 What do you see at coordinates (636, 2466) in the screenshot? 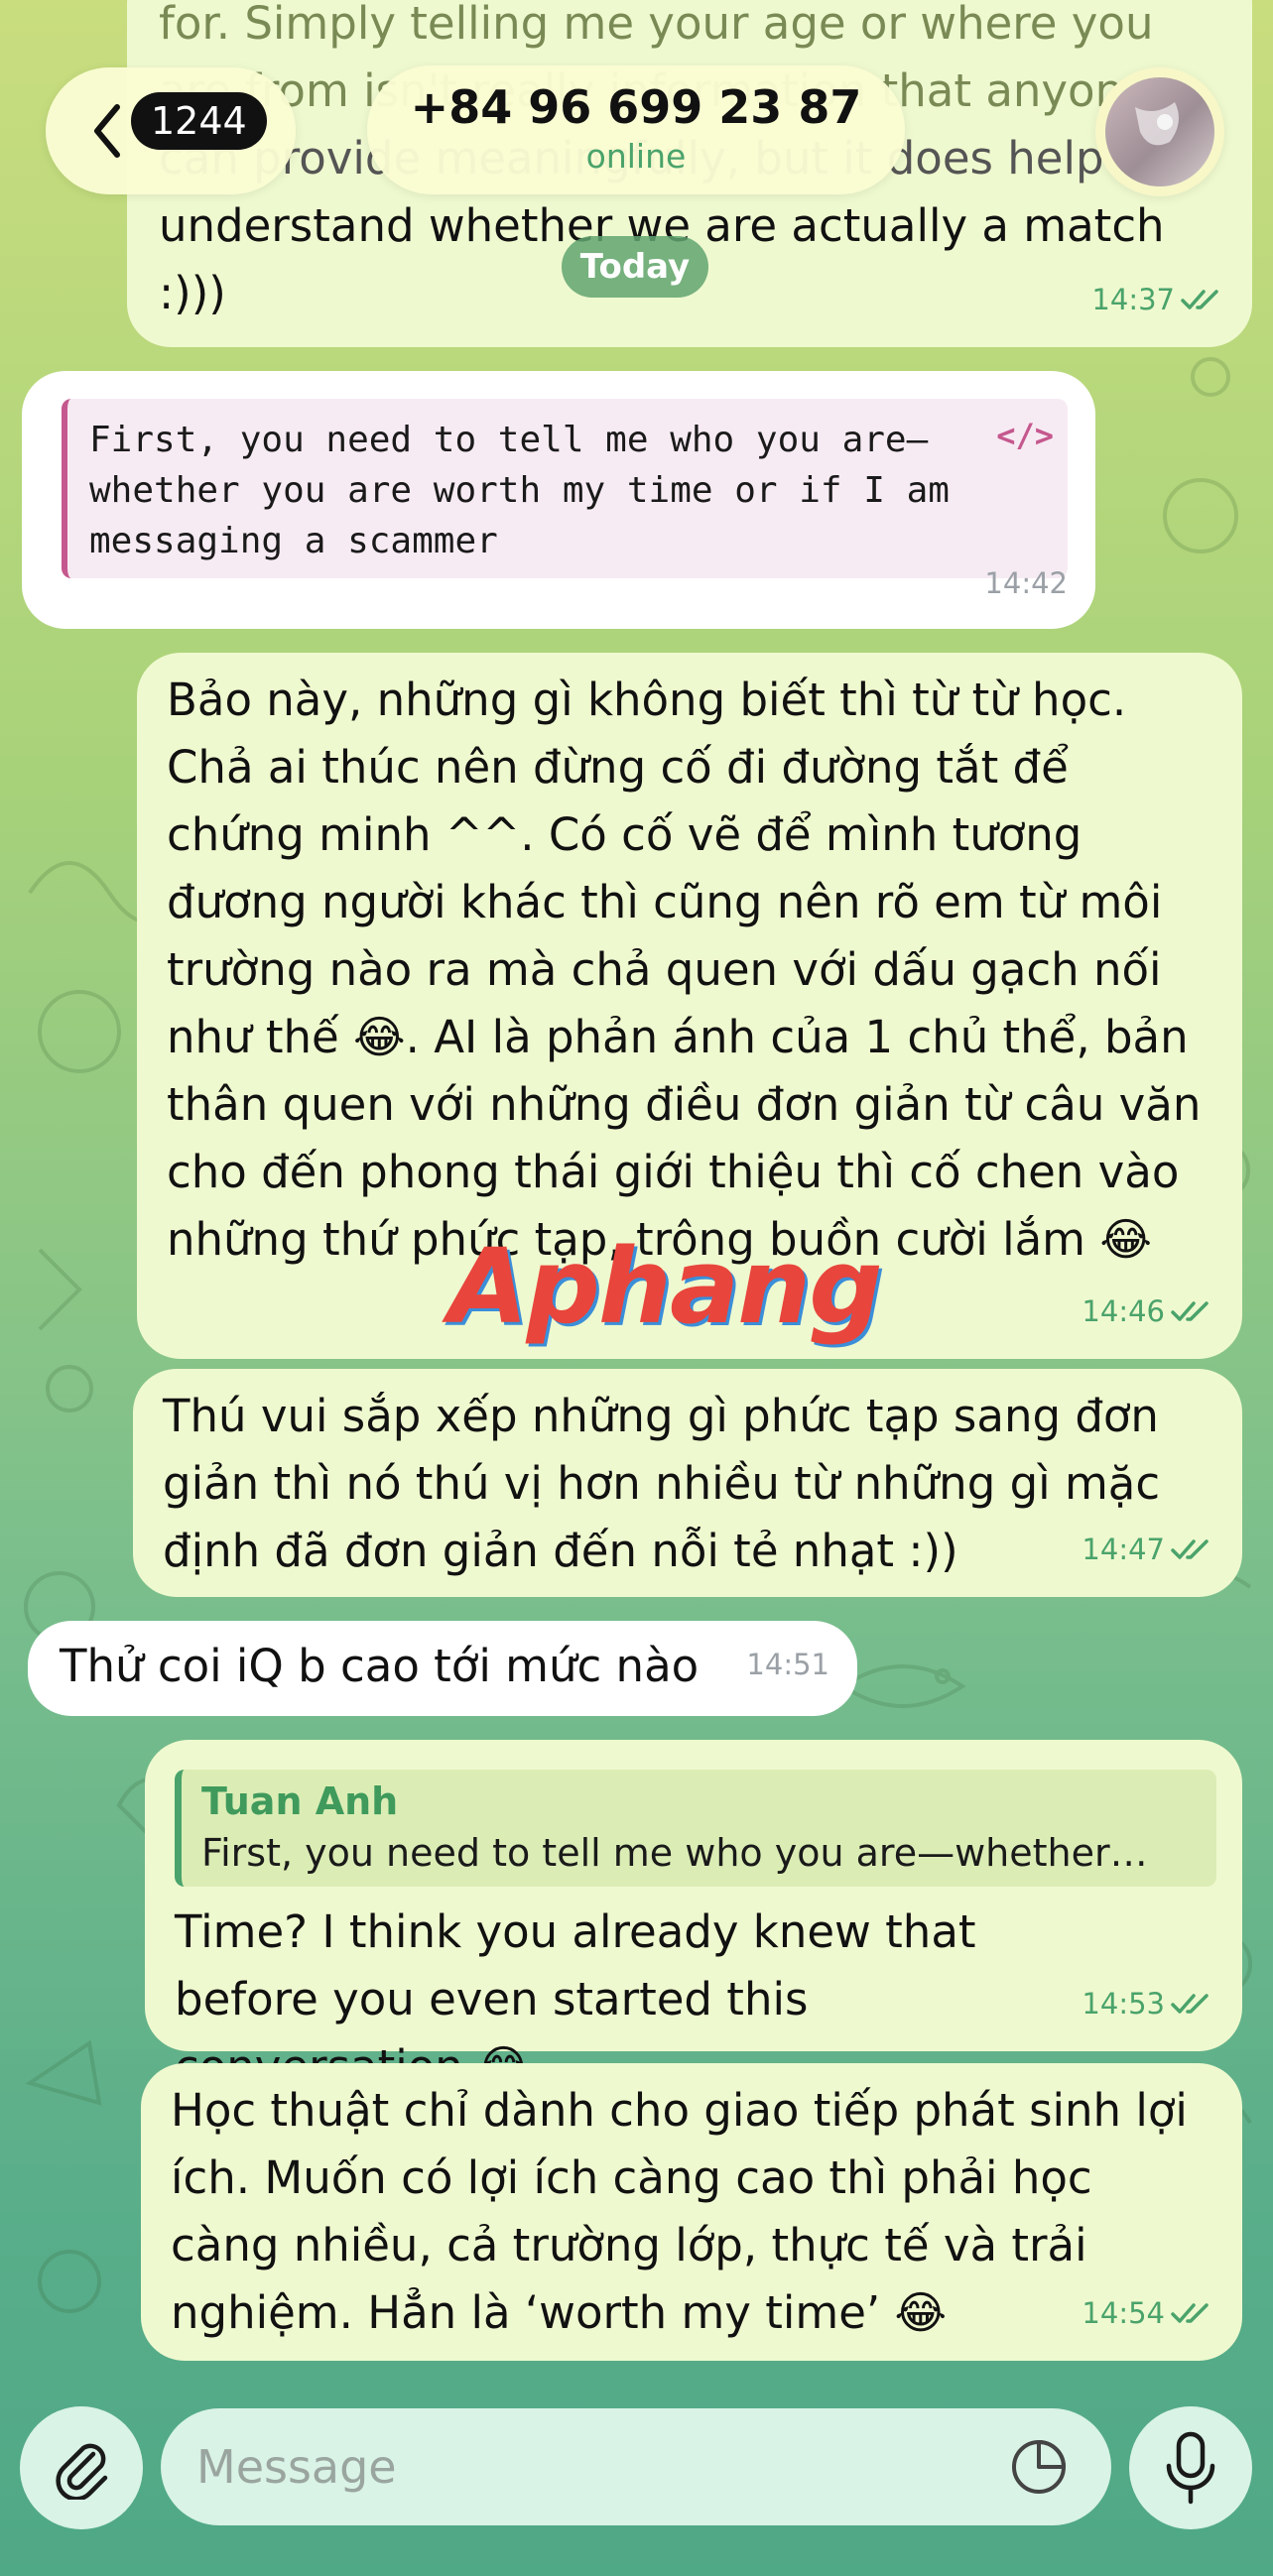
I see `message-input-bar: Message` at bounding box center [636, 2466].